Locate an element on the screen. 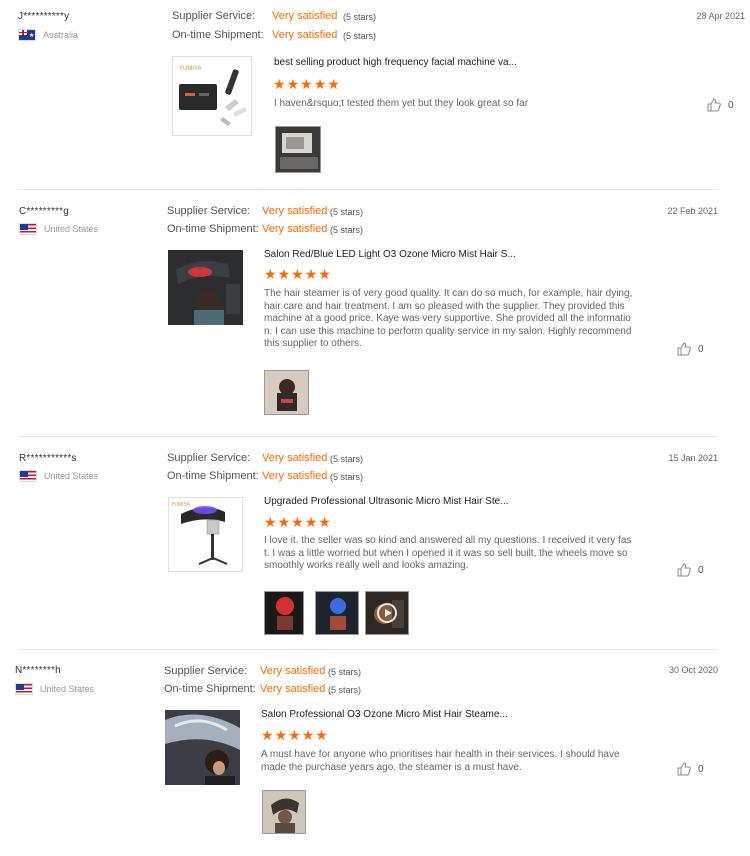 This screenshot has width=750, height=856. reviewer-name: C*********g is located at coordinates (44, 211).